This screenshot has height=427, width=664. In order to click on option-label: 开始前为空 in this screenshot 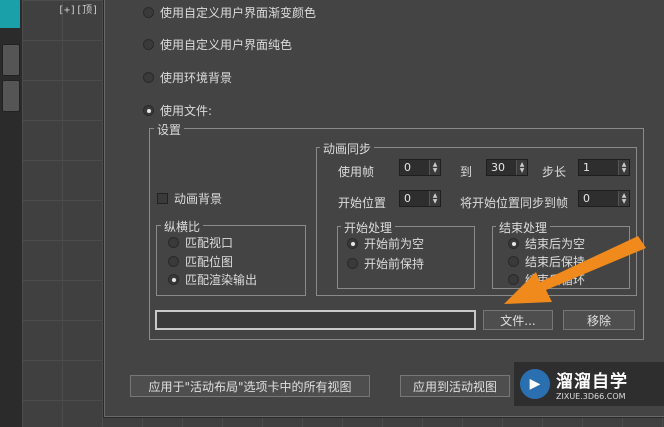, I will do `click(394, 244)`.